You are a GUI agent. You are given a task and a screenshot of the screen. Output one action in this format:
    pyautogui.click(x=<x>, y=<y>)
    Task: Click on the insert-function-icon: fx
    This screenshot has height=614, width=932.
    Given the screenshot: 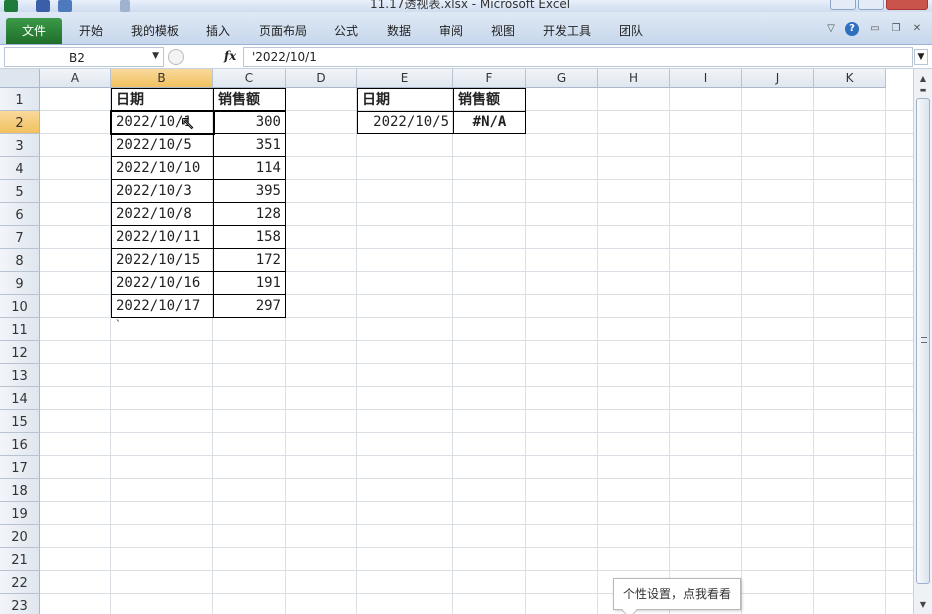 What is the action you would take?
    pyautogui.click(x=230, y=56)
    